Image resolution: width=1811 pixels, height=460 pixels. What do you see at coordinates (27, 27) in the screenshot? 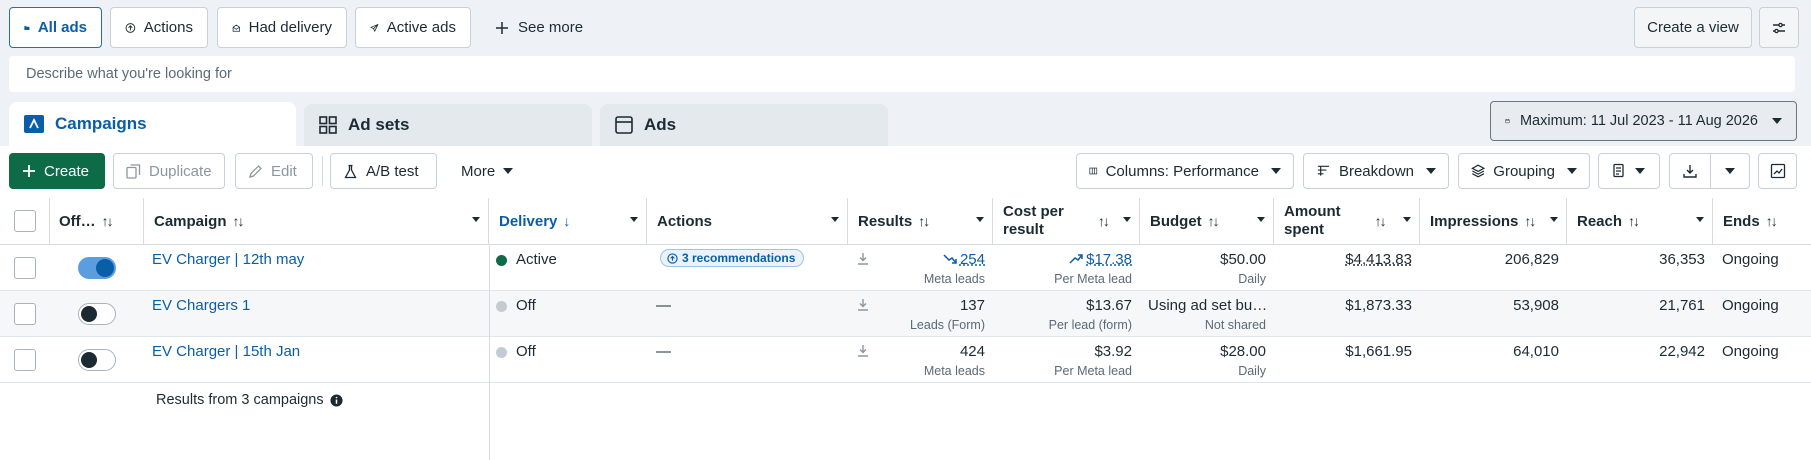
I see `folder-icon` at bounding box center [27, 27].